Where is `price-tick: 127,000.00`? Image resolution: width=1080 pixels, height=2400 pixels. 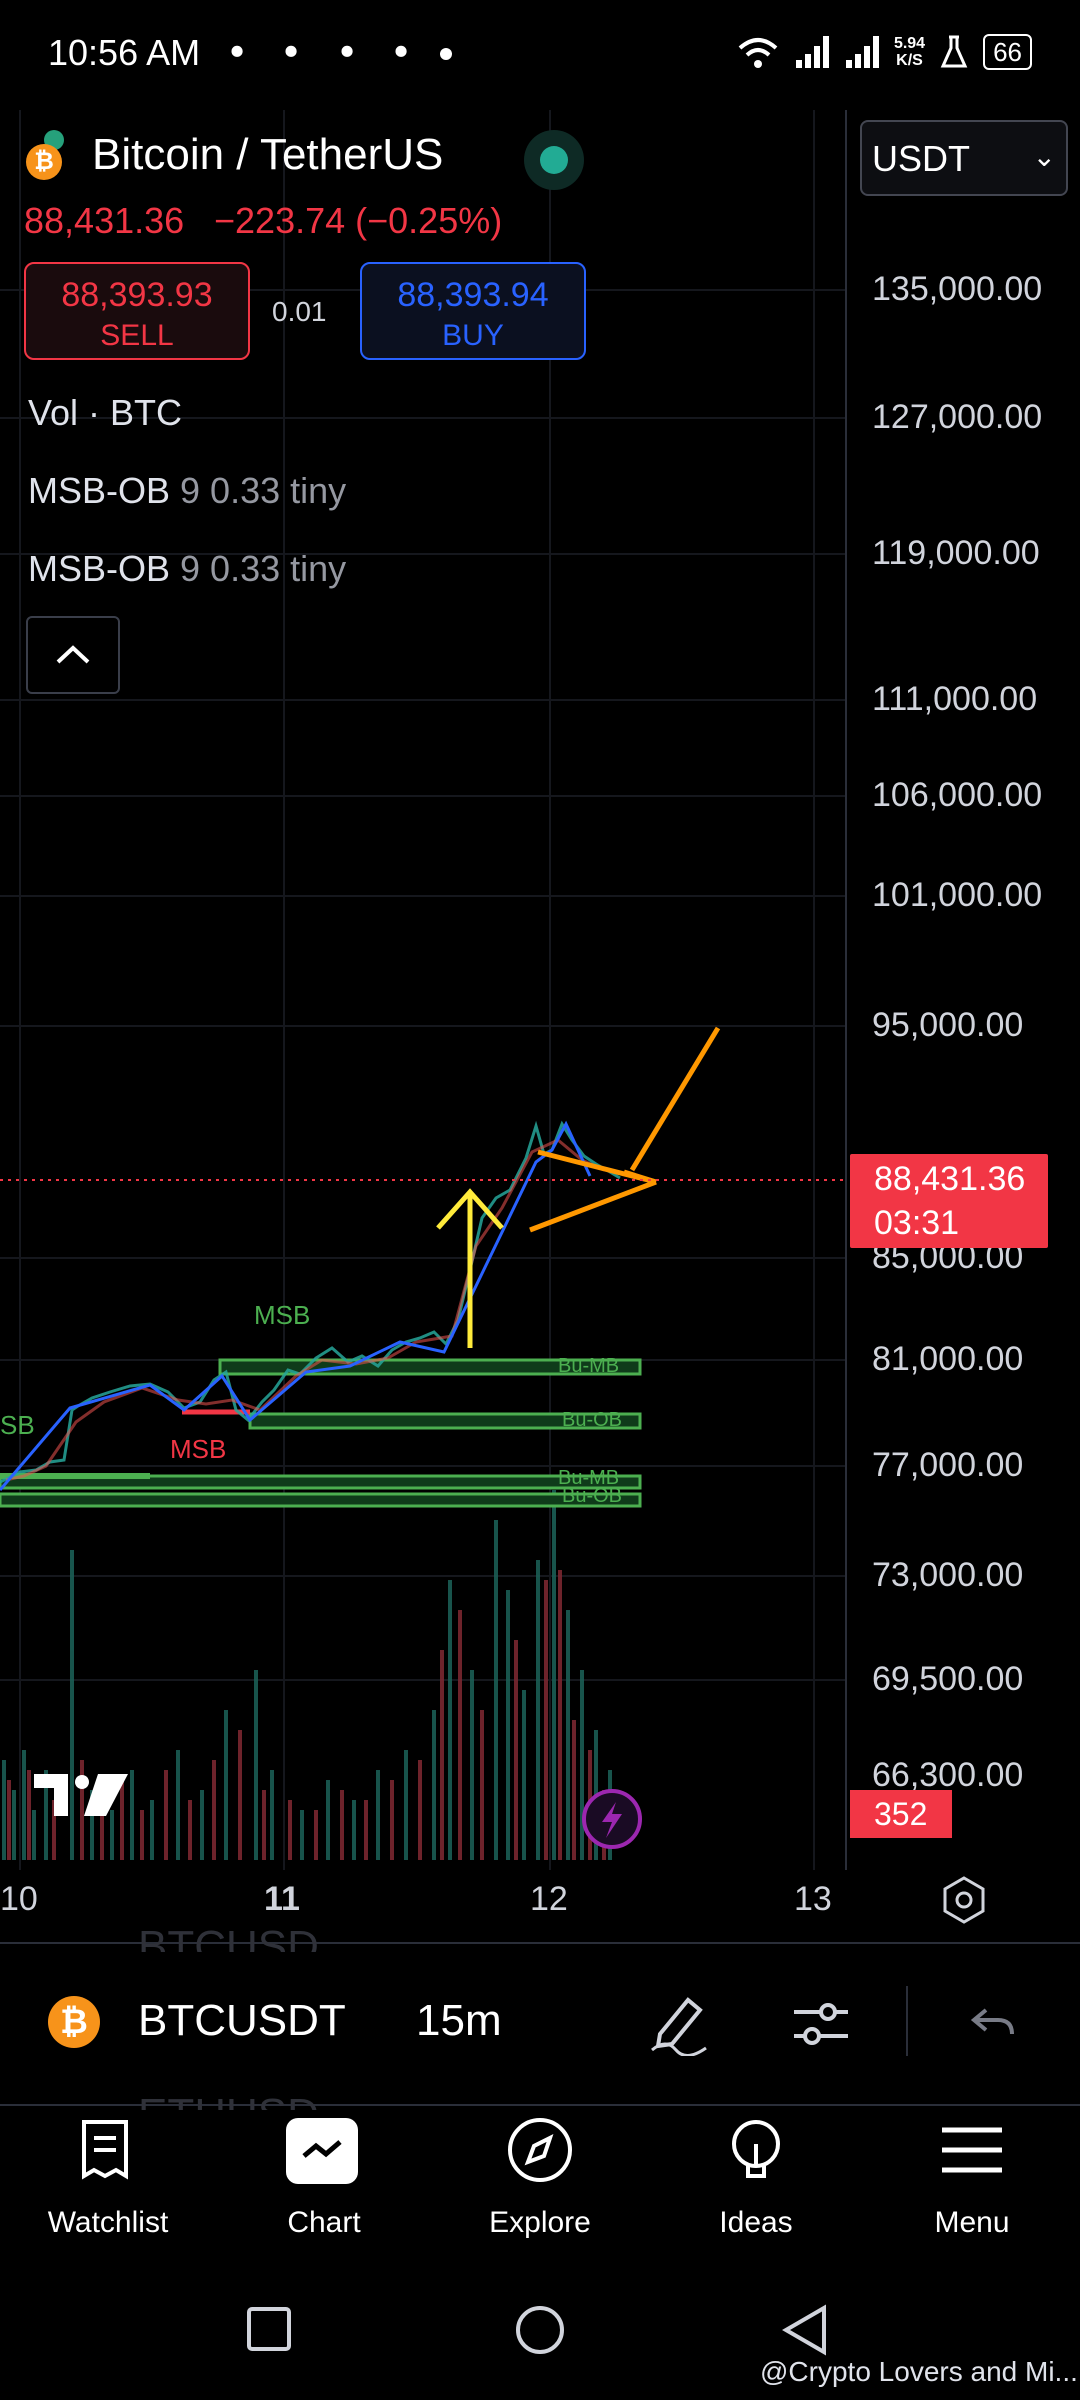
price-tick: 127,000.00 is located at coordinates (957, 417).